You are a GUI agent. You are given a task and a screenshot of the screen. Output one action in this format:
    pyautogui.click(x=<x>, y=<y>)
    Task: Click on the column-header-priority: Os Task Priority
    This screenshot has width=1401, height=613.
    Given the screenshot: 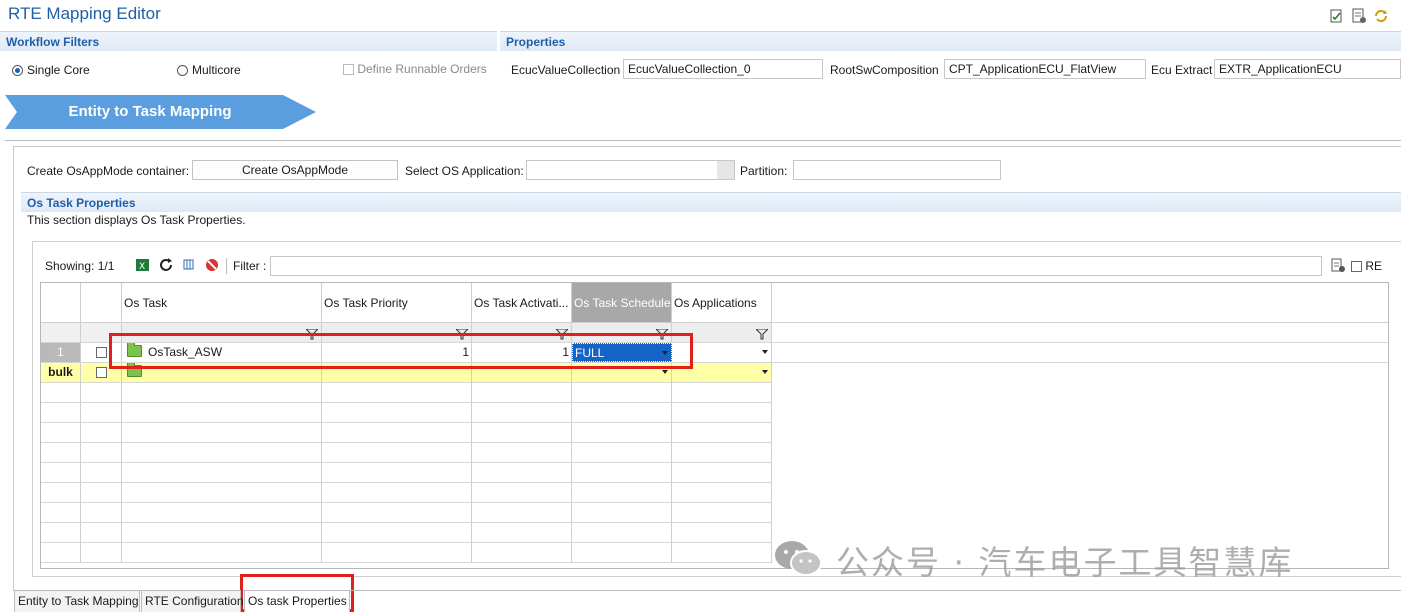 What is the action you would take?
    pyautogui.click(x=397, y=302)
    